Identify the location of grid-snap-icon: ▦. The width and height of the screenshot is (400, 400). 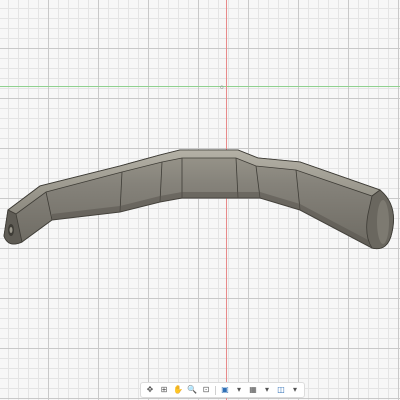
(253, 390).